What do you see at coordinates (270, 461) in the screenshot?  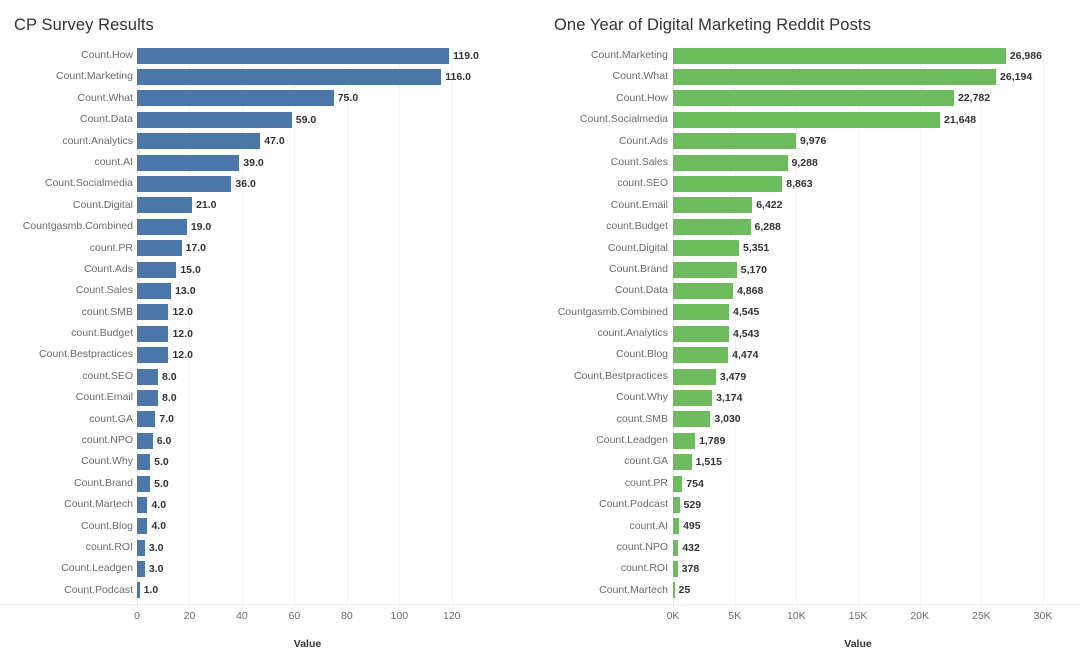 I see `bar-row: Count.Why 5.0` at bounding box center [270, 461].